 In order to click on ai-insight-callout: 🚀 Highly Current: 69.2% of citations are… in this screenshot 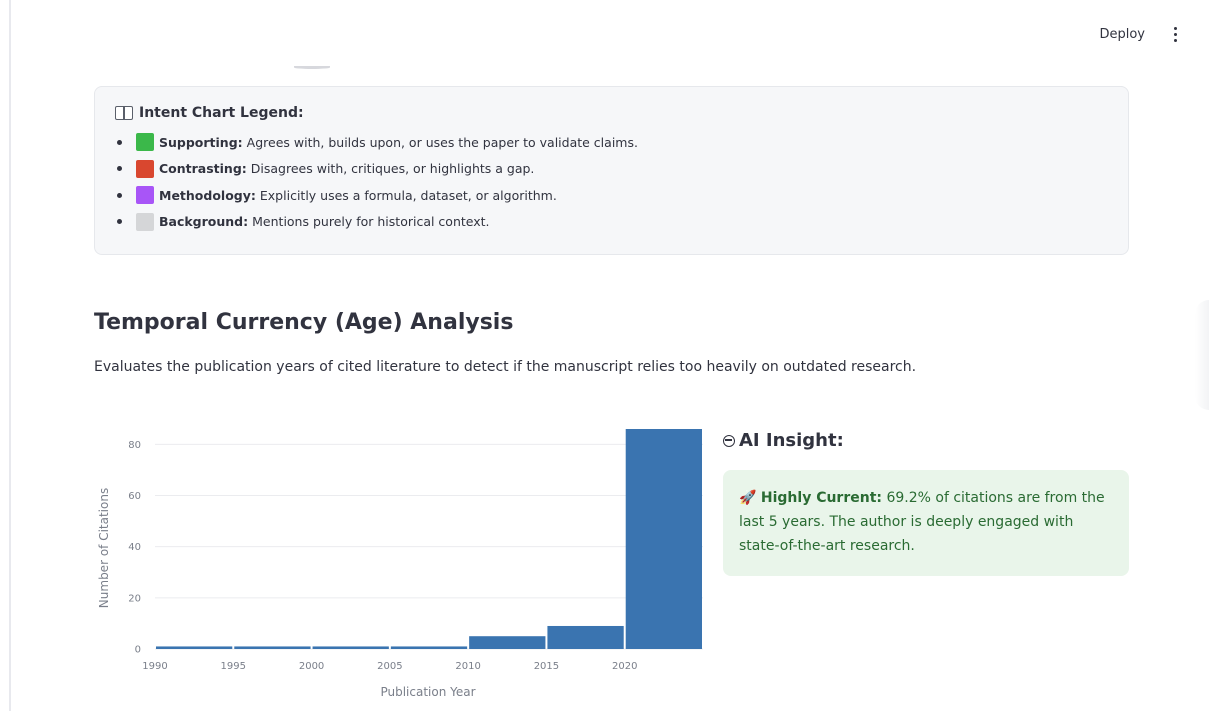, I will do `click(926, 523)`.